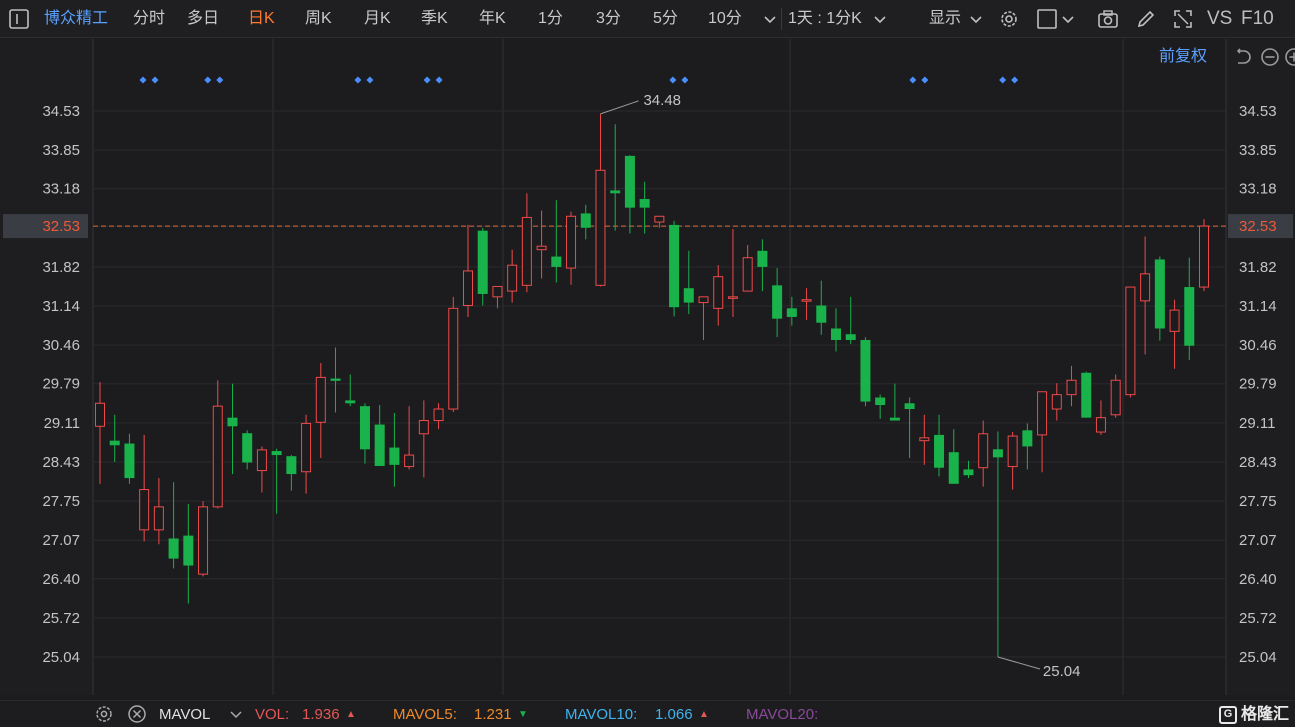 Image resolution: width=1295 pixels, height=727 pixels. What do you see at coordinates (1108, 19) in the screenshot?
I see `camera-icon` at bounding box center [1108, 19].